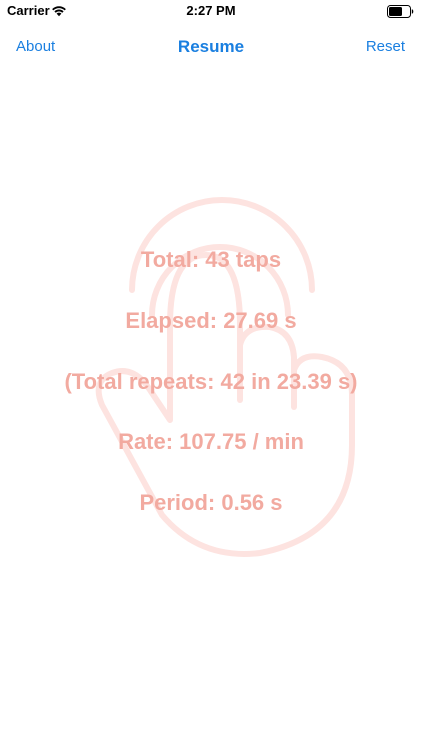 The width and height of the screenshot is (422, 750). What do you see at coordinates (211, 320) in the screenshot?
I see `elapsed-label: Elapsed: 27.69 s` at bounding box center [211, 320].